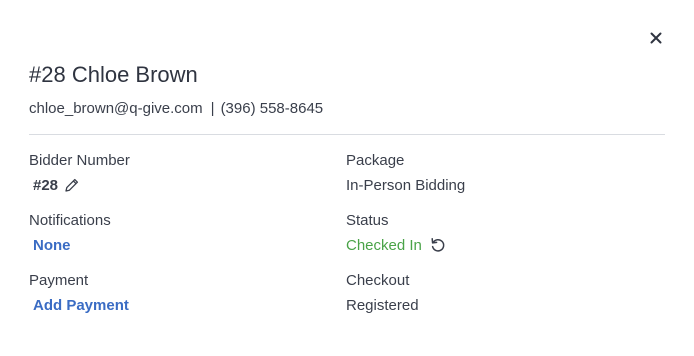 Image resolution: width=694 pixels, height=356 pixels. Describe the element at coordinates (272, 108) in the screenshot. I see `phone-text: (396) 558-8645` at that location.